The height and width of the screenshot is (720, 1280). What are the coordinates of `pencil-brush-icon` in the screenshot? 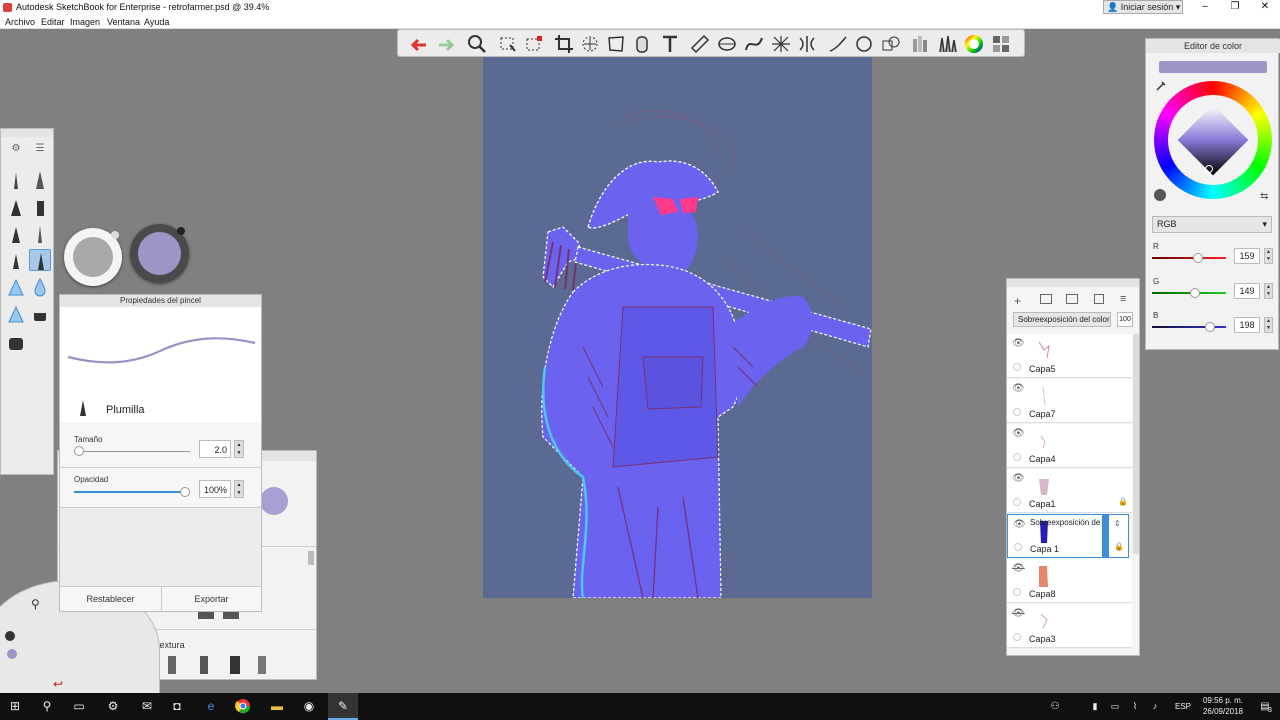 It's located at (16, 180).